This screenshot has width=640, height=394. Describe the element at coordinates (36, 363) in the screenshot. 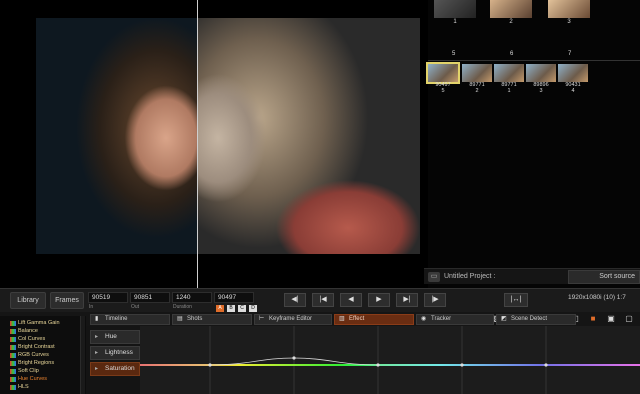

I see `effect-item: Bright Regions` at that location.